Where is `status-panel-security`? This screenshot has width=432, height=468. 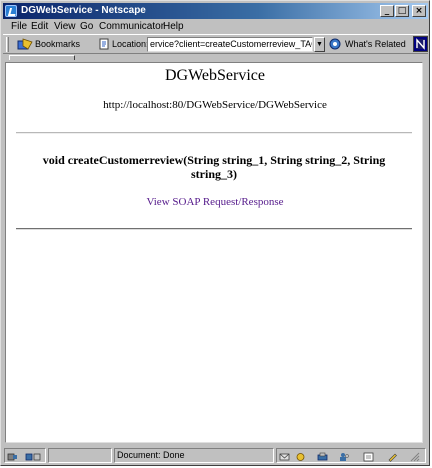
status-panel-security is located at coordinates (25, 455).